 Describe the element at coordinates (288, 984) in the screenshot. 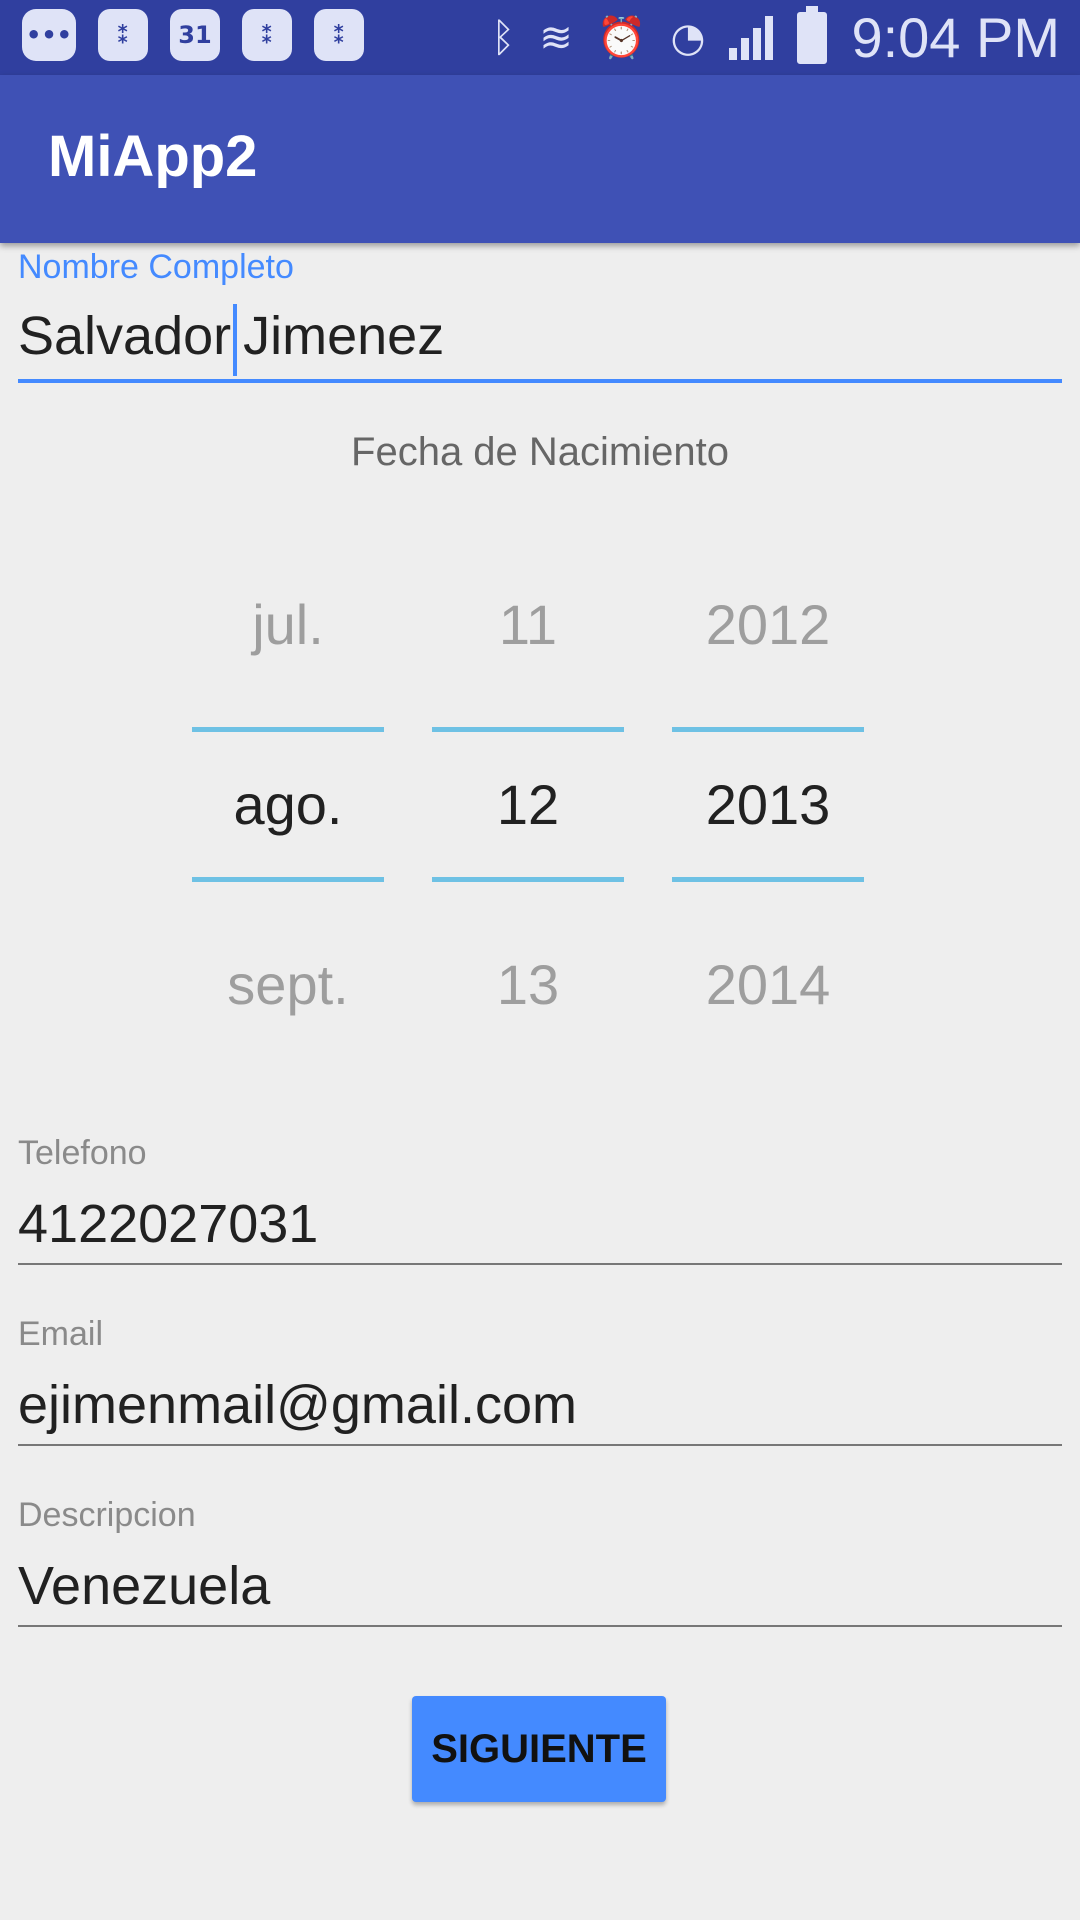

I see `month-next: sept.` at that location.